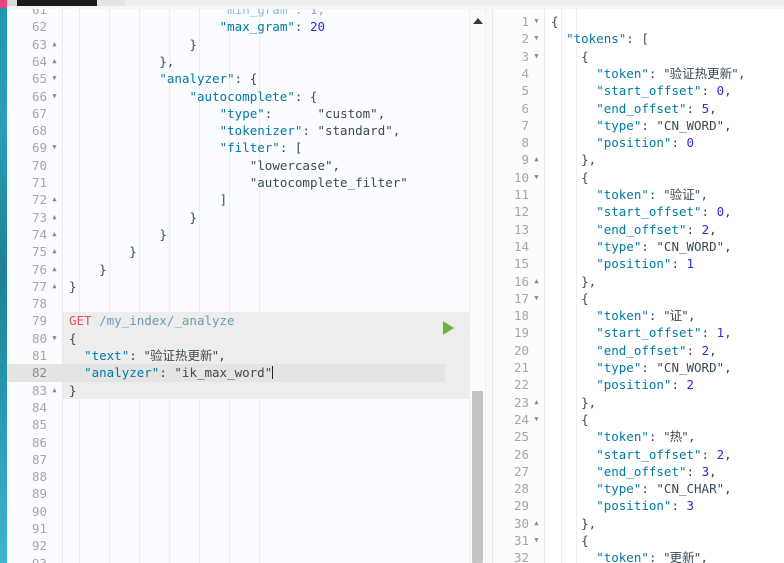  Describe the element at coordinates (600, 38) in the screenshot. I see `code-line: "tokens": [` at that location.